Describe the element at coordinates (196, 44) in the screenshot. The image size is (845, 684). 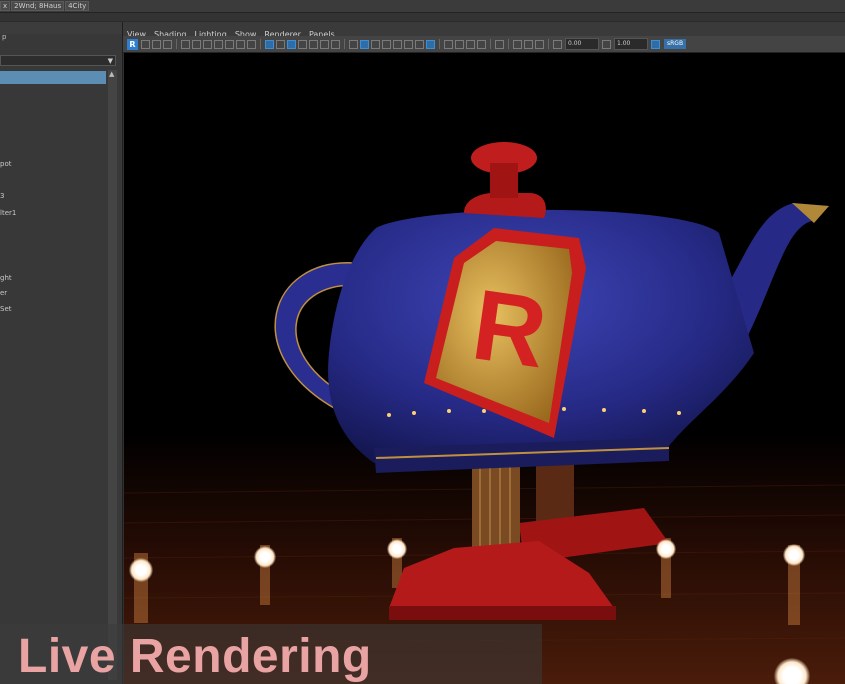
I see `bookmark-icon` at that location.